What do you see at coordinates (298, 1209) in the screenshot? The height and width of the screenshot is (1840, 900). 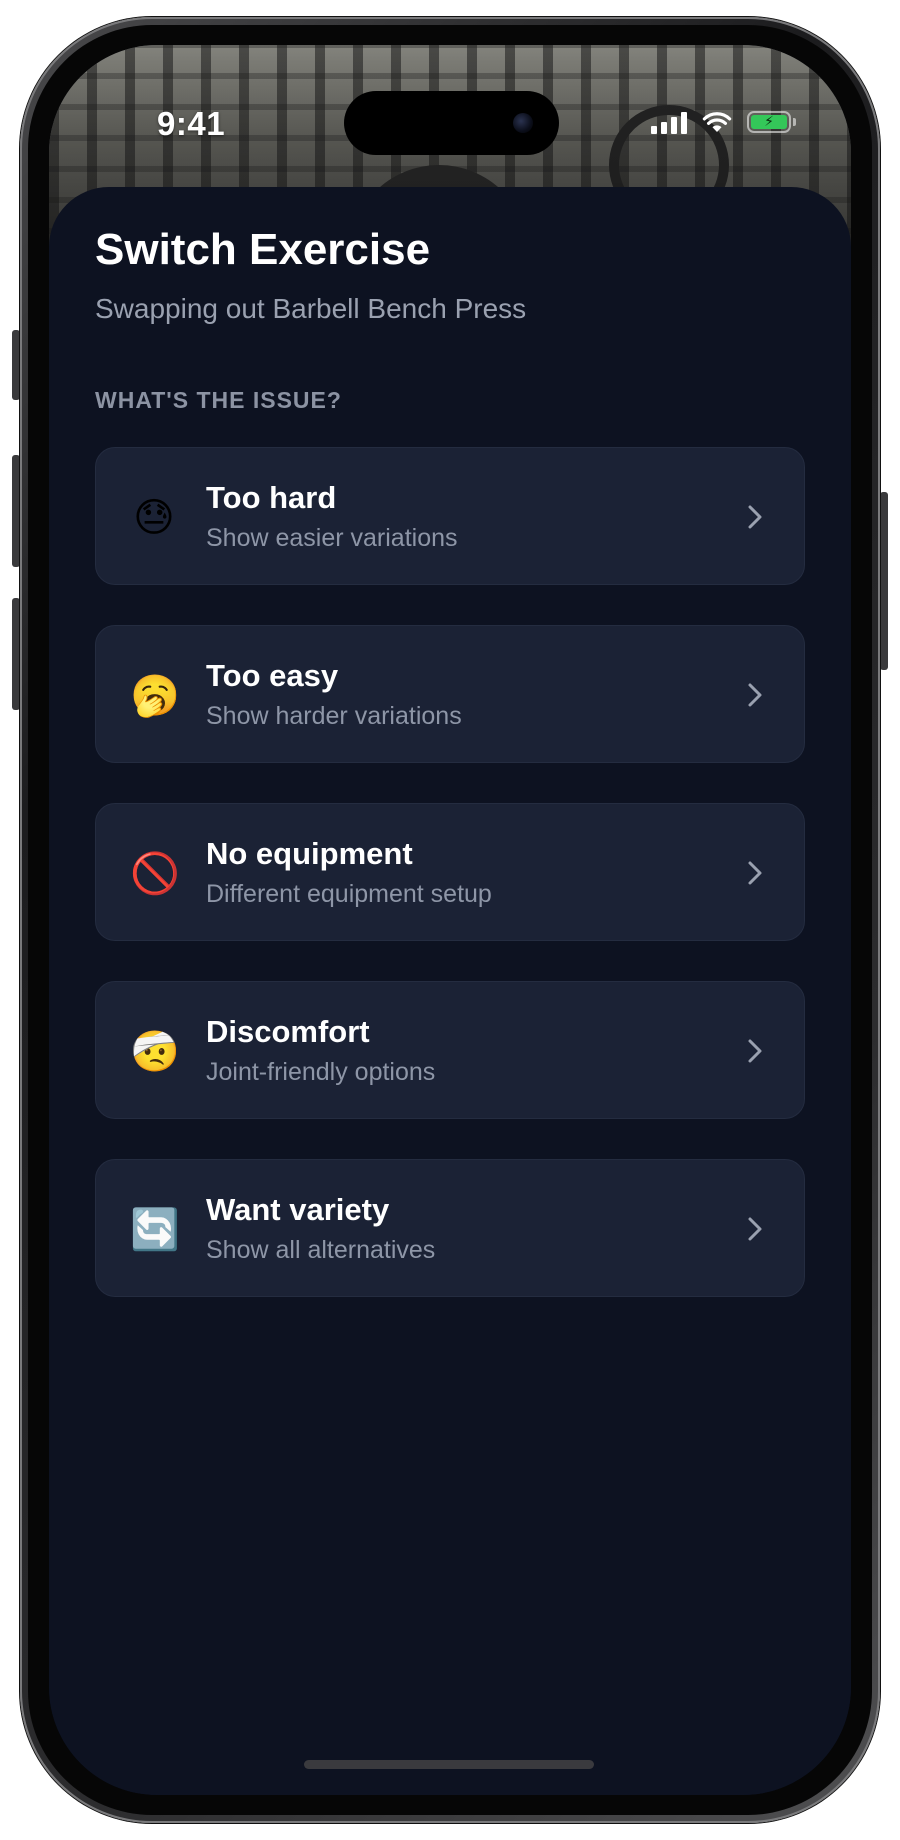 I see `option-title: Want variety` at bounding box center [298, 1209].